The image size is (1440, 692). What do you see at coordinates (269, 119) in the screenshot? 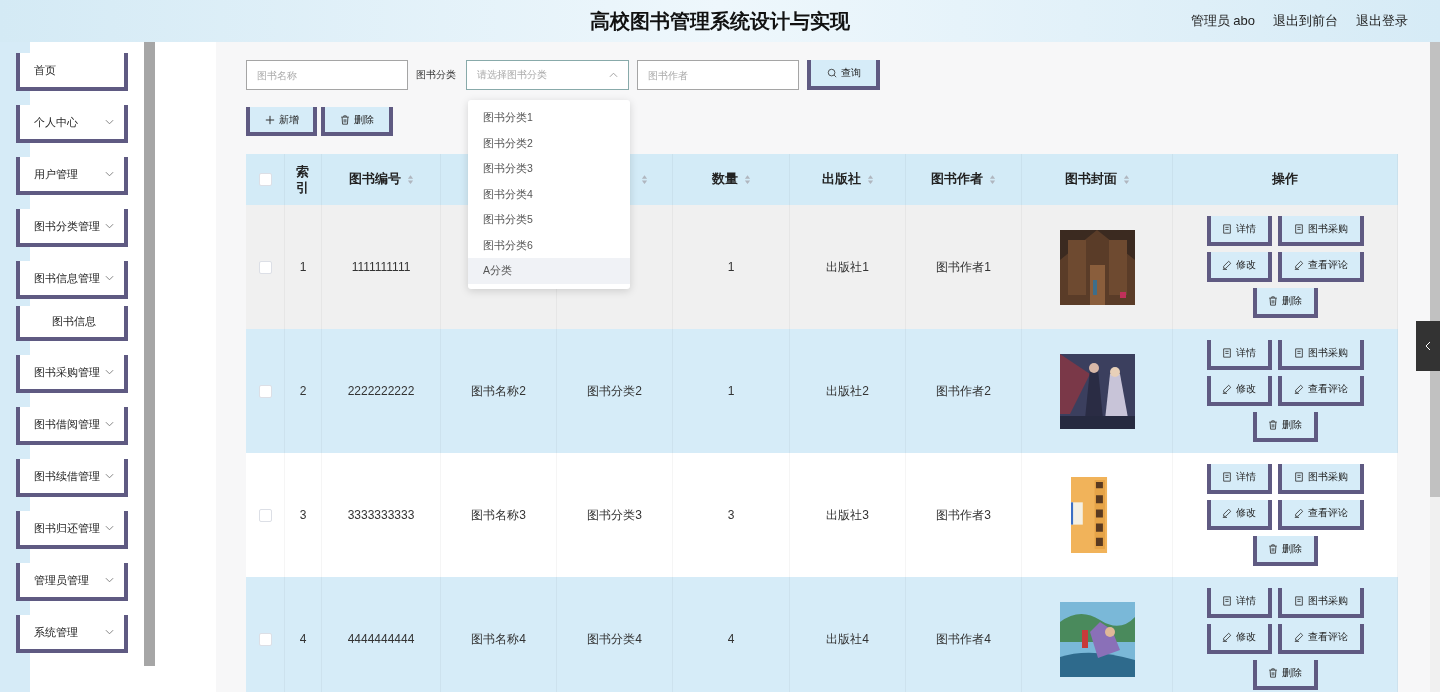
I see `plus-icon` at bounding box center [269, 119].